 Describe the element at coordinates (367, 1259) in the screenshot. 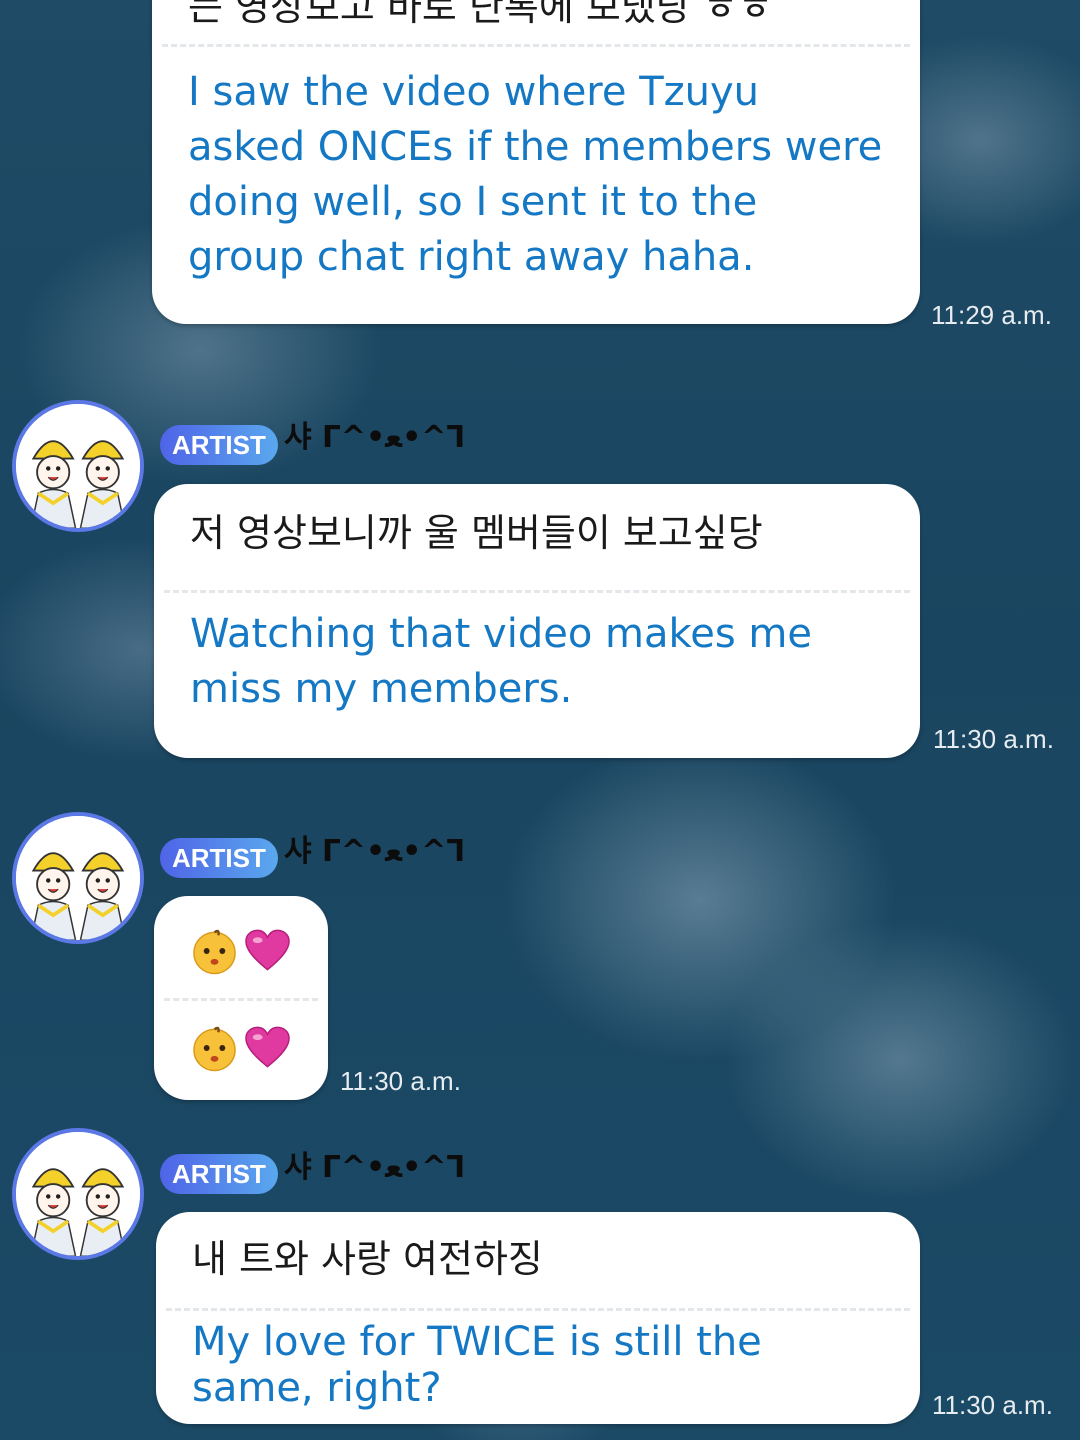

I see `message-korean-text: 내 트와 사랑 여전하징` at that location.